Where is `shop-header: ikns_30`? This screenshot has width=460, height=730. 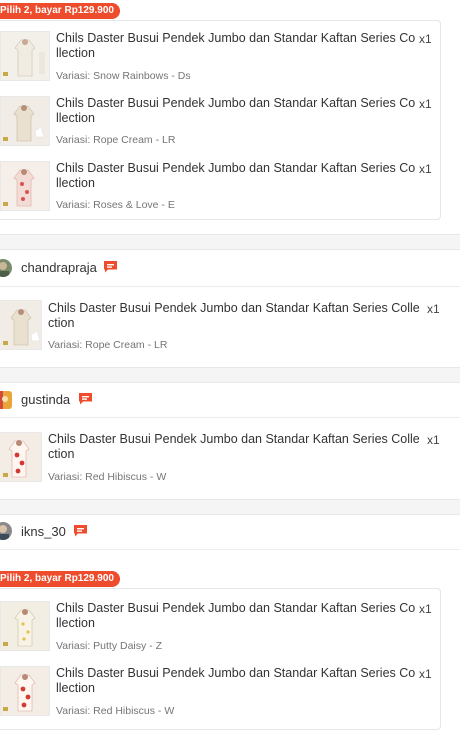
shop-header: ikns_30 is located at coordinates (230, 532).